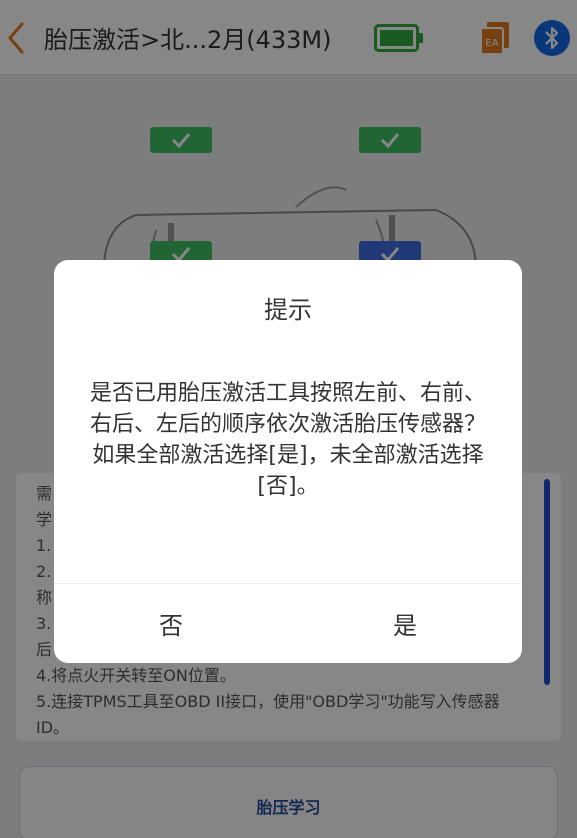  I want to click on yes-button: 是, so click(405, 623).